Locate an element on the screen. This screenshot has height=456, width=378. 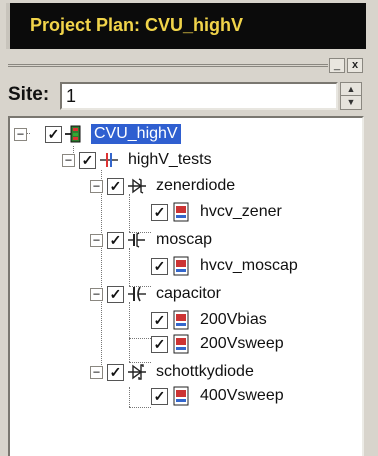
minimize-button: _ is located at coordinates (337, 65).